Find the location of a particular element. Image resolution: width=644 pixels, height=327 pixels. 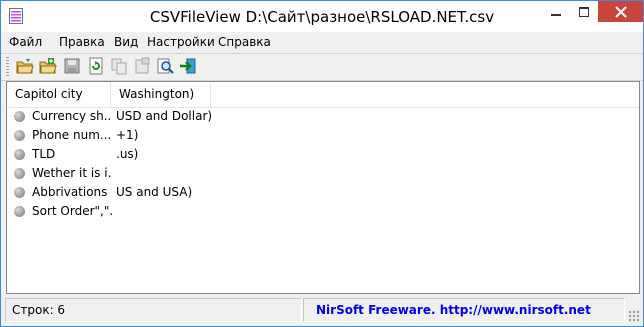

minimize-button is located at coordinates (555, 11).